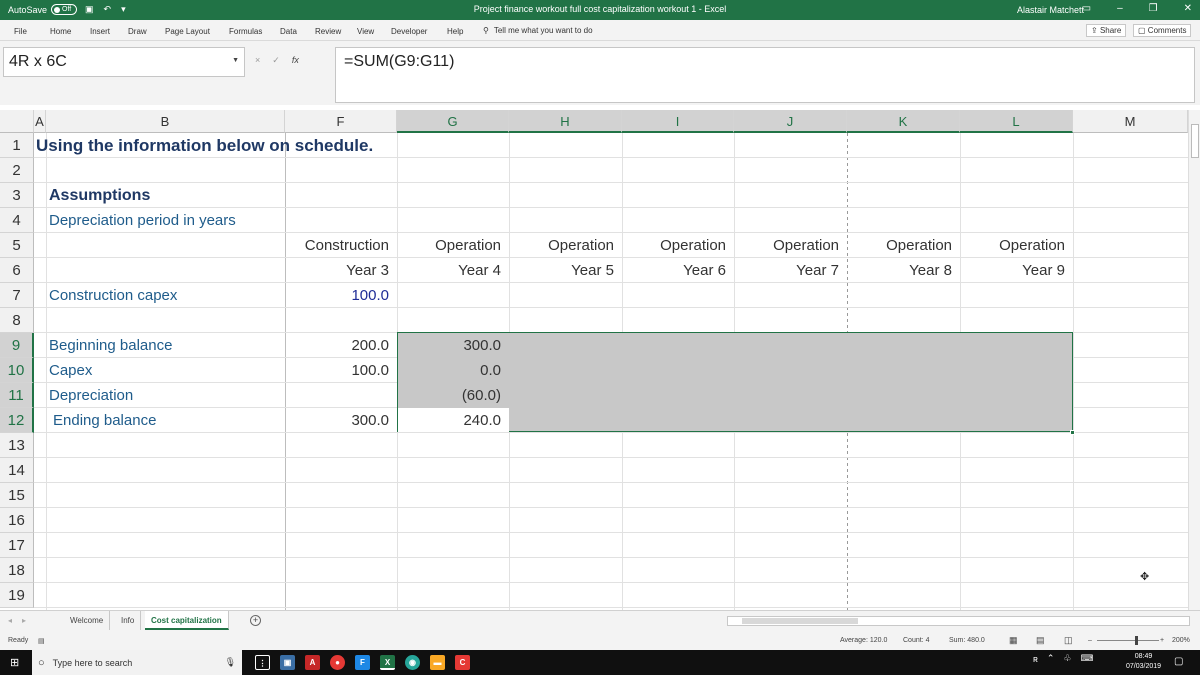 The image size is (1200, 675). I want to click on sheet-tab-welcome: Welcome, so click(87, 620).